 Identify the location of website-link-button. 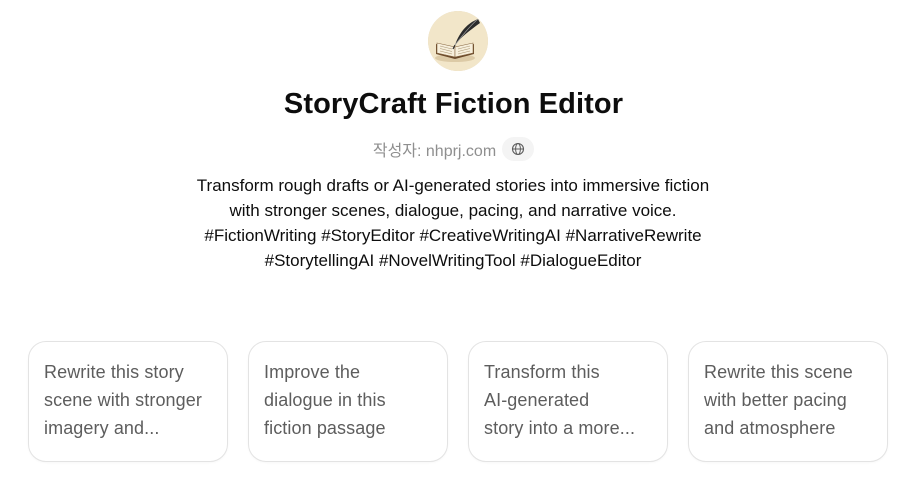
(518, 149).